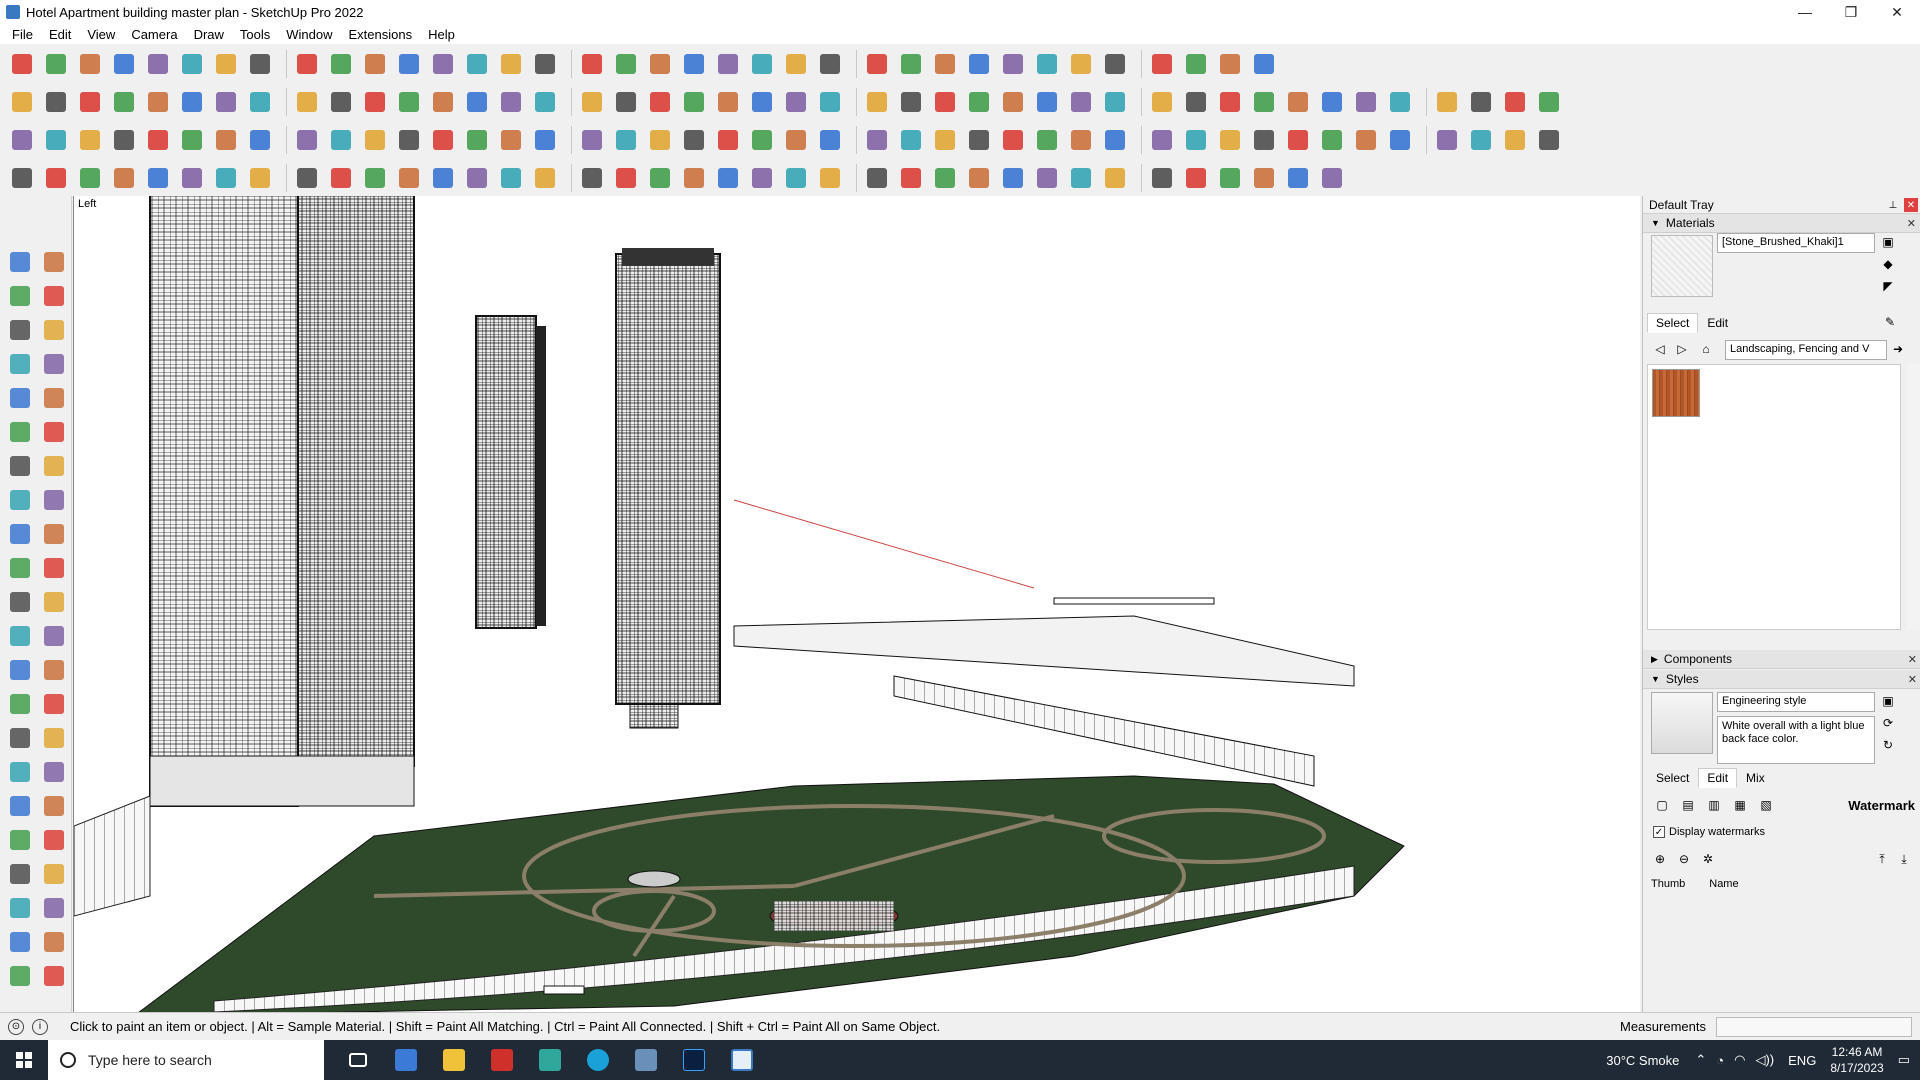 The width and height of the screenshot is (1920, 1080). I want to click on start-button, so click(24, 1060).